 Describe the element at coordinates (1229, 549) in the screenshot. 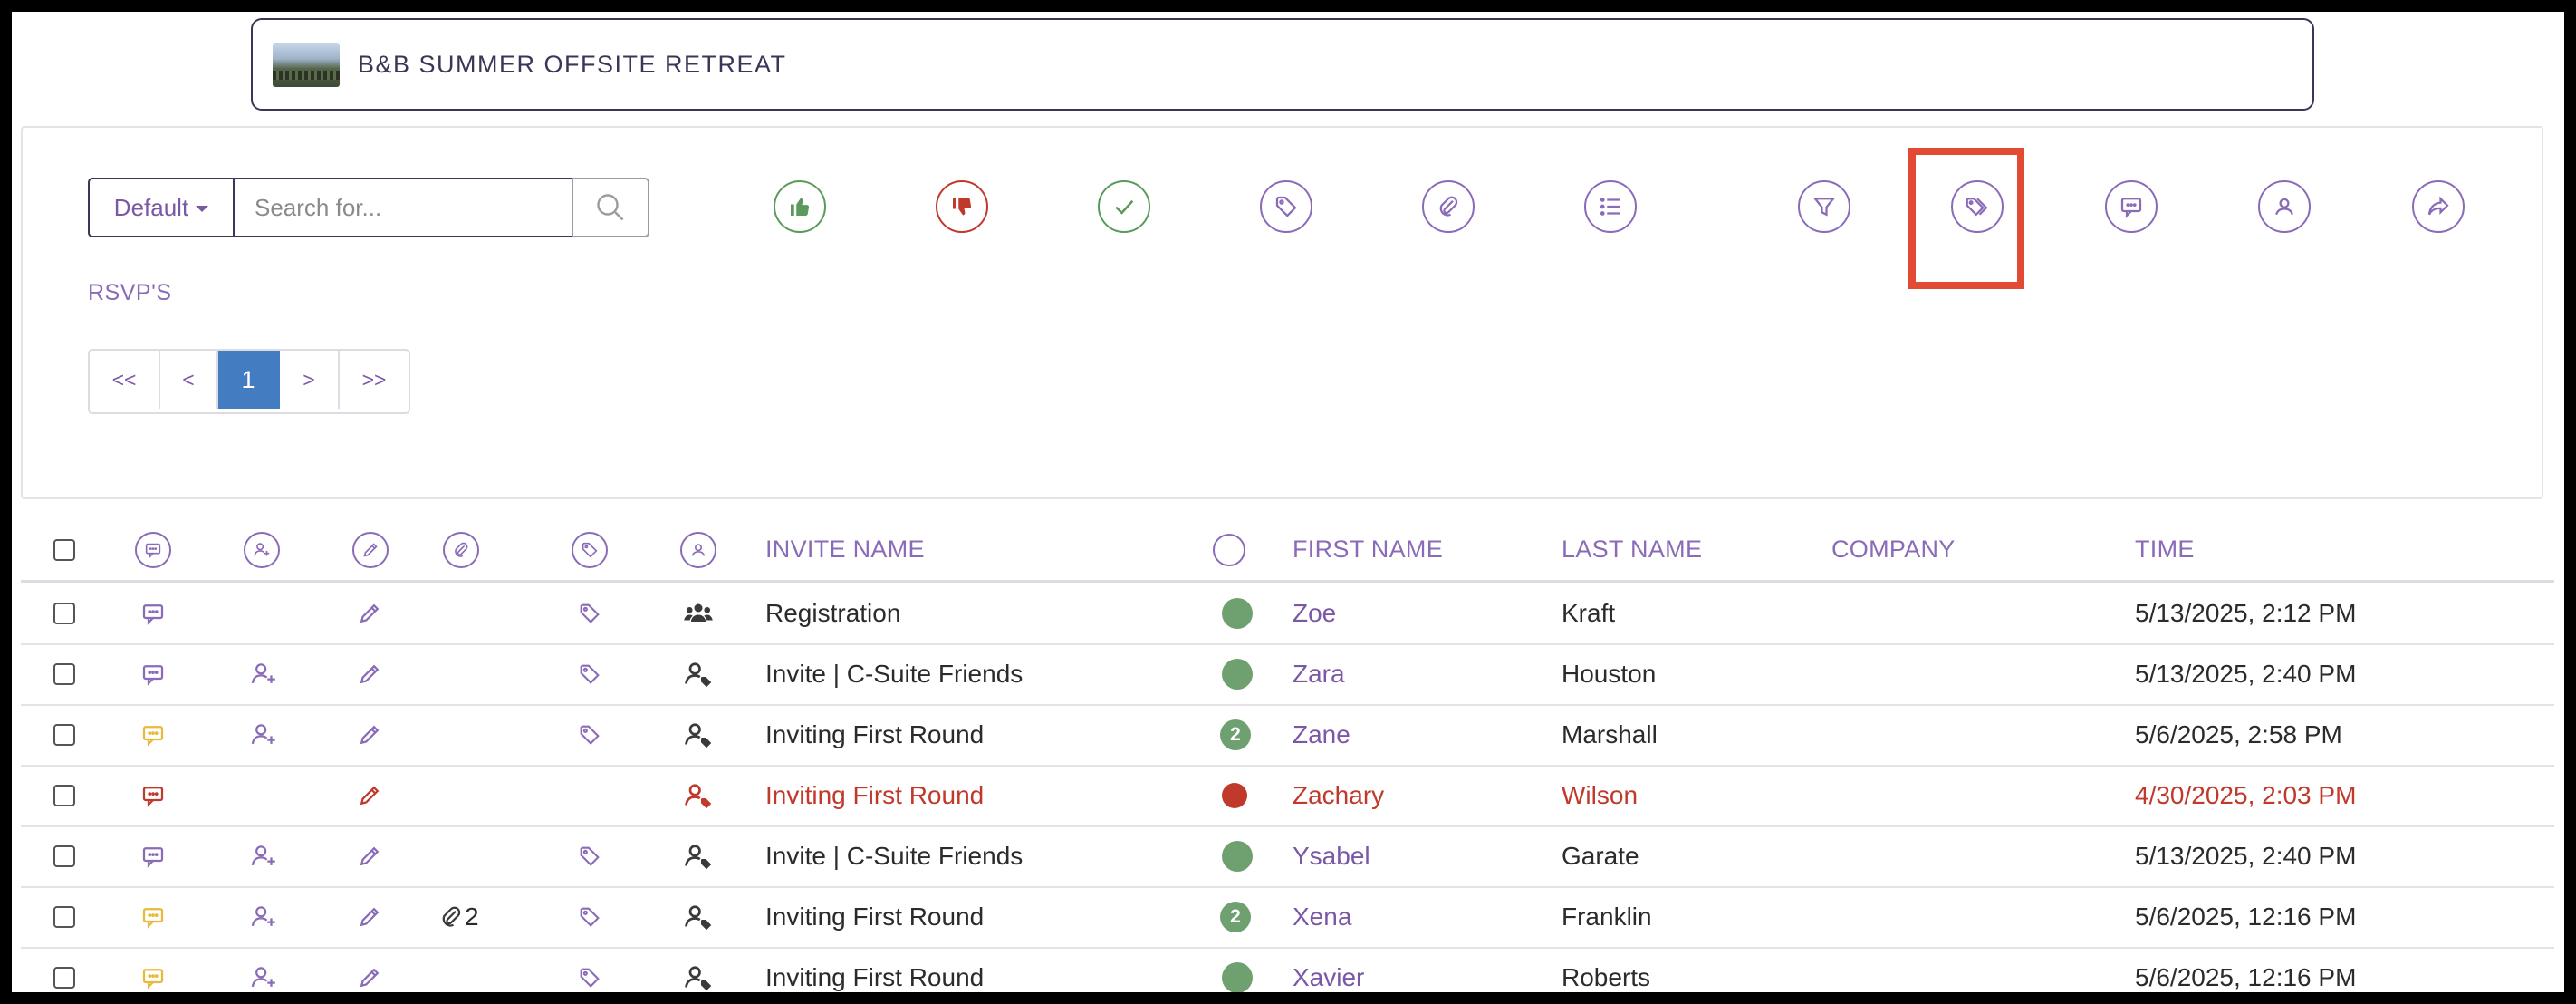

I see `header-status-circle-icon` at that location.